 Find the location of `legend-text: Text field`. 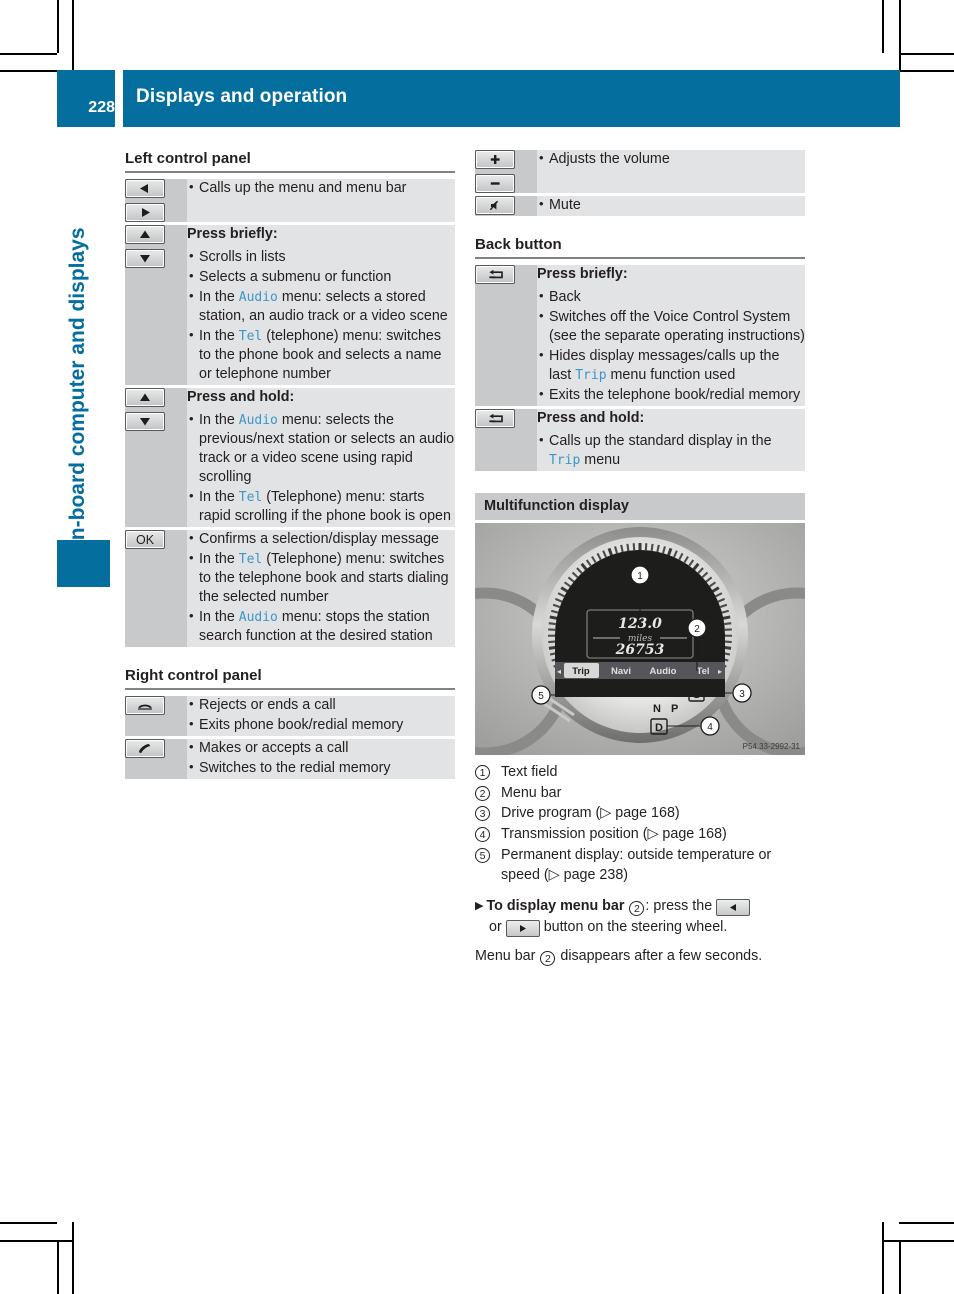

legend-text: Text field is located at coordinates (529, 772).